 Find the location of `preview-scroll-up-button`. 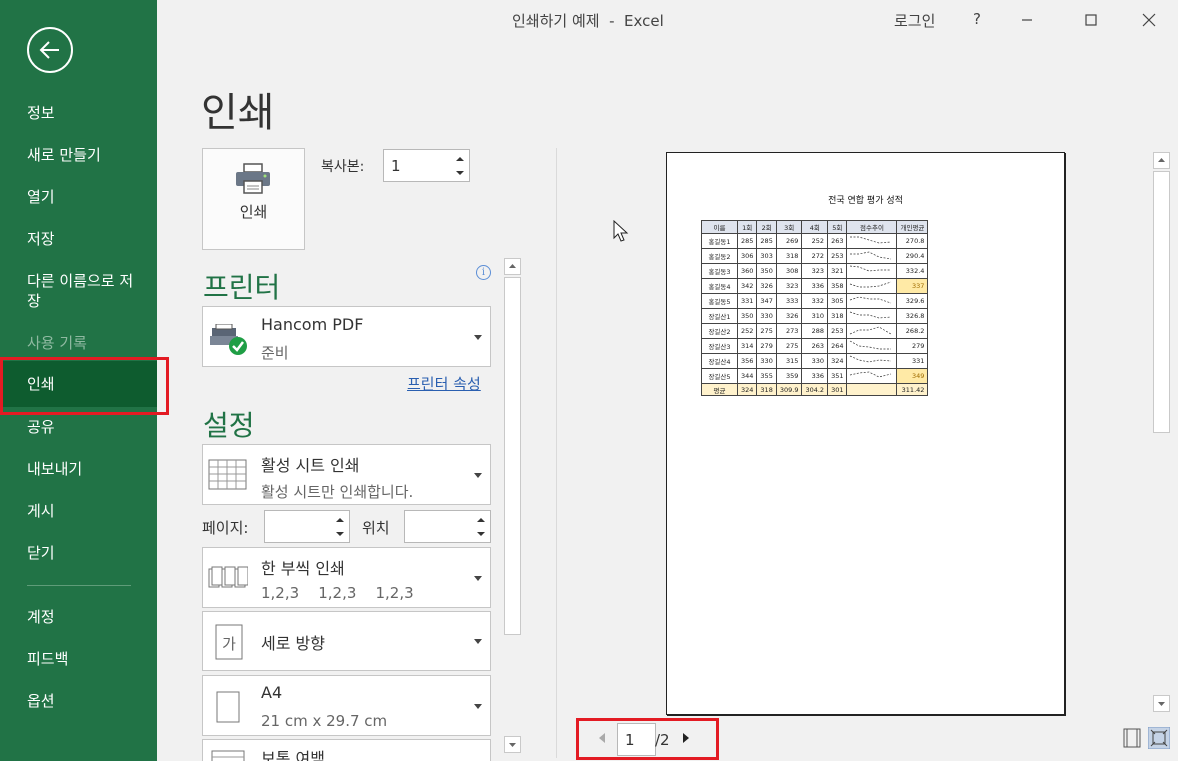

preview-scroll-up-button is located at coordinates (1161, 160).